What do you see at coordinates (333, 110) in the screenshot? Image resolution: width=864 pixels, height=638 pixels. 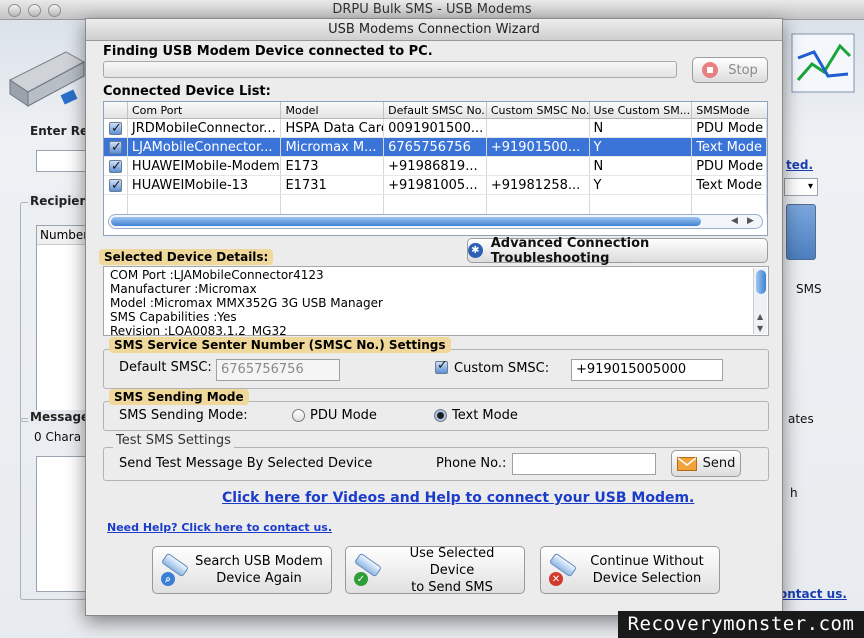 I see `column-model: Model` at bounding box center [333, 110].